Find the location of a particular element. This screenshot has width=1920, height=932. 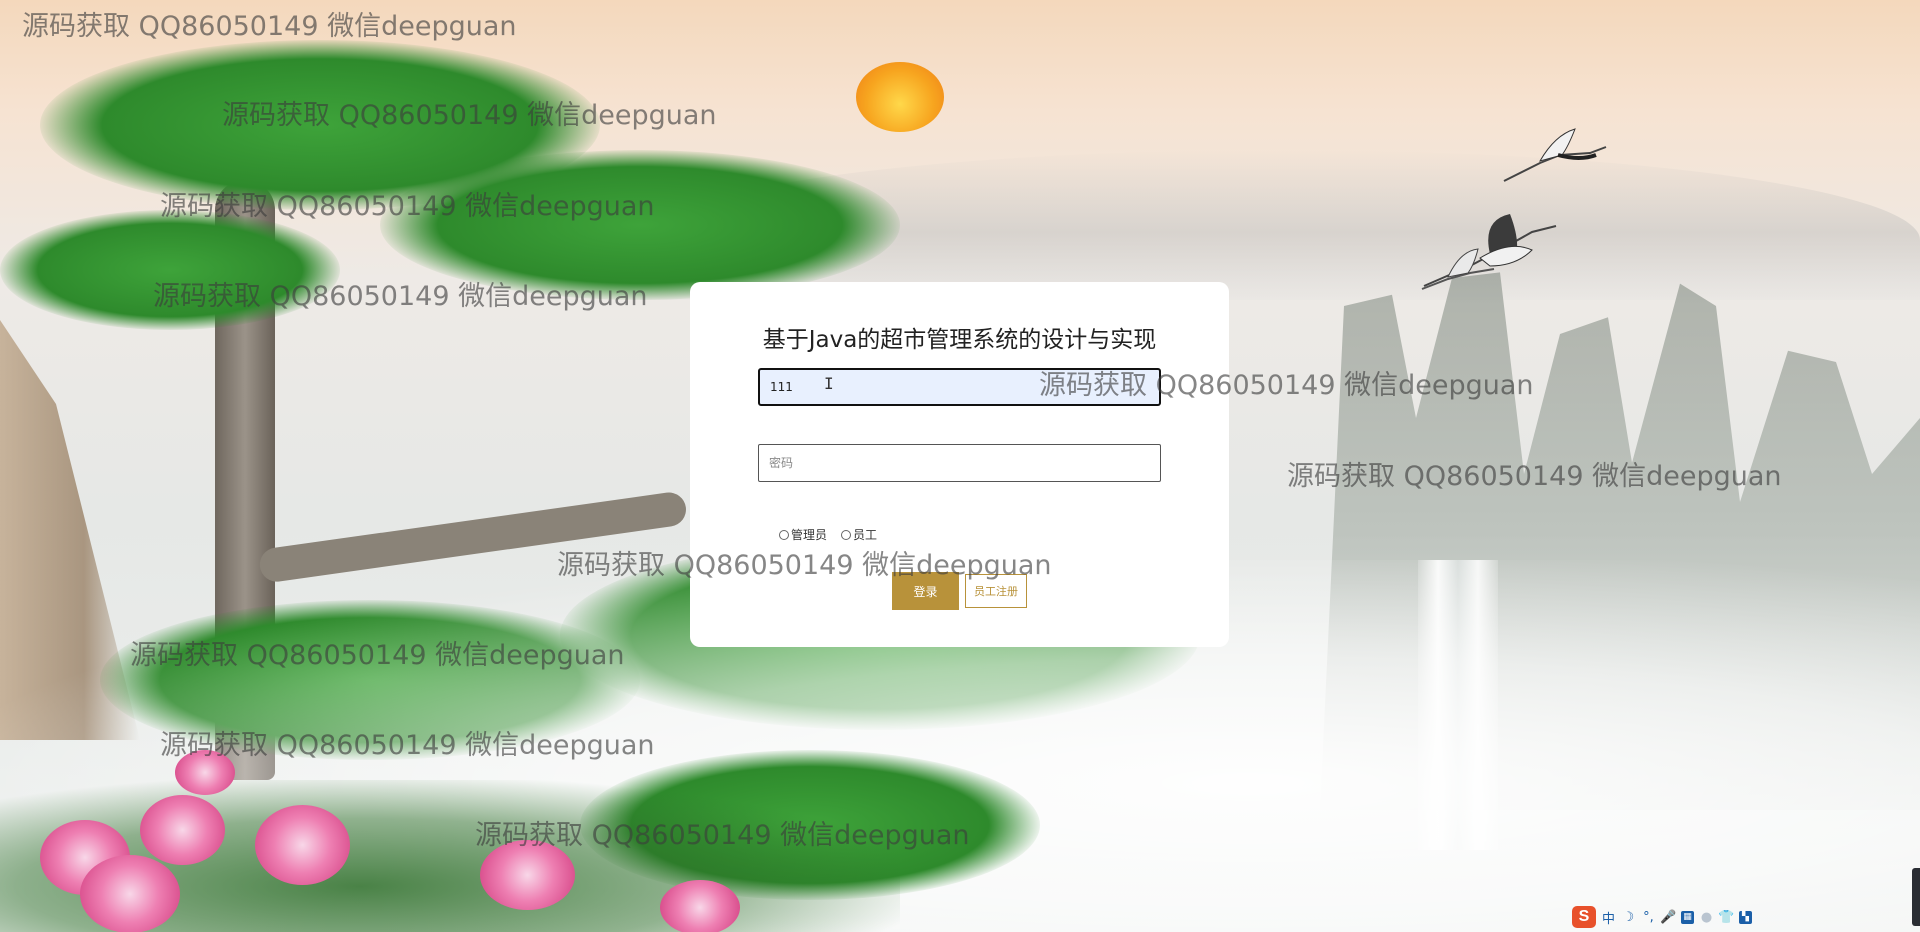

role-option-employee: 员工 is located at coordinates (859, 534).